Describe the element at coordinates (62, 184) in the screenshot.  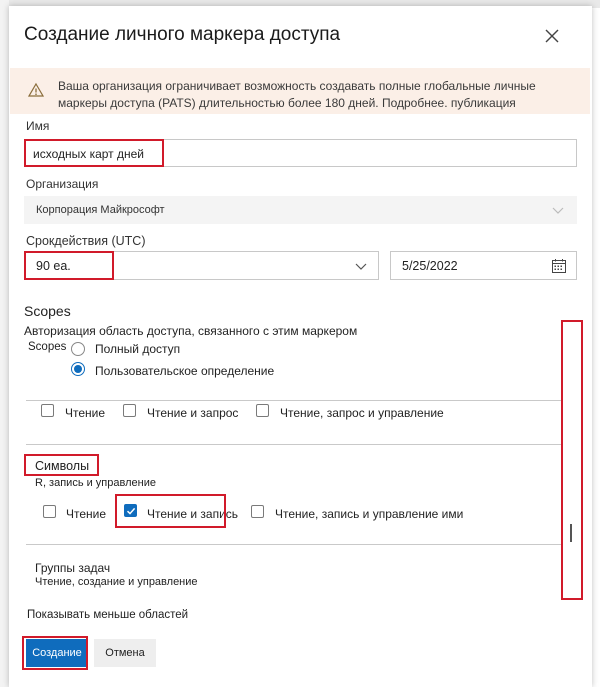
I see `org-label: Организация` at that location.